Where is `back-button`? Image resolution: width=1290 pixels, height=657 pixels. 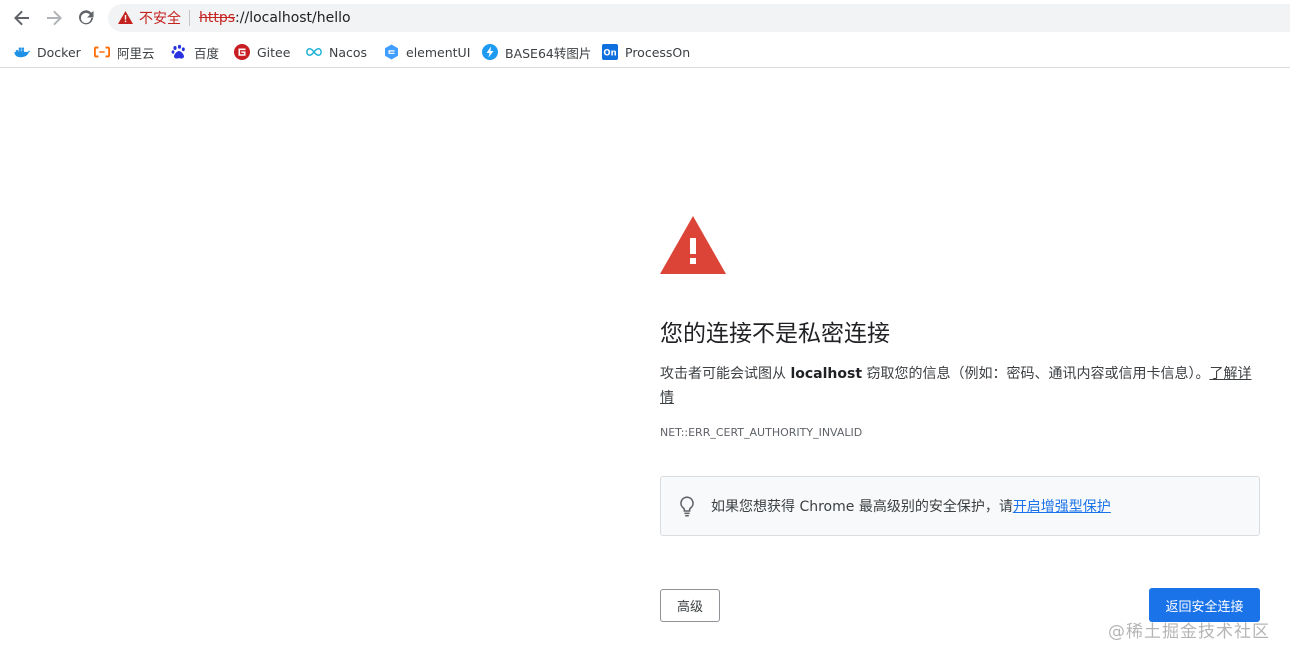 back-button is located at coordinates (22, 18).